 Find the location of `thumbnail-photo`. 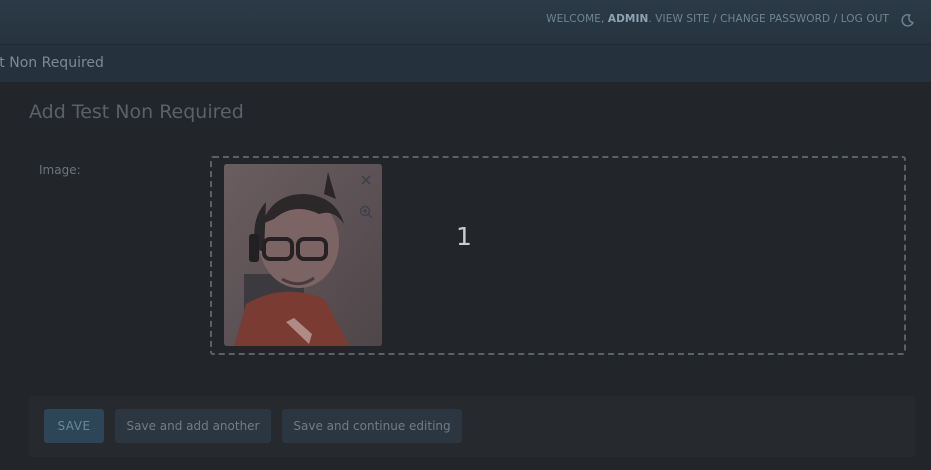

thumbnail-photo is located at coordinates (303, 255).